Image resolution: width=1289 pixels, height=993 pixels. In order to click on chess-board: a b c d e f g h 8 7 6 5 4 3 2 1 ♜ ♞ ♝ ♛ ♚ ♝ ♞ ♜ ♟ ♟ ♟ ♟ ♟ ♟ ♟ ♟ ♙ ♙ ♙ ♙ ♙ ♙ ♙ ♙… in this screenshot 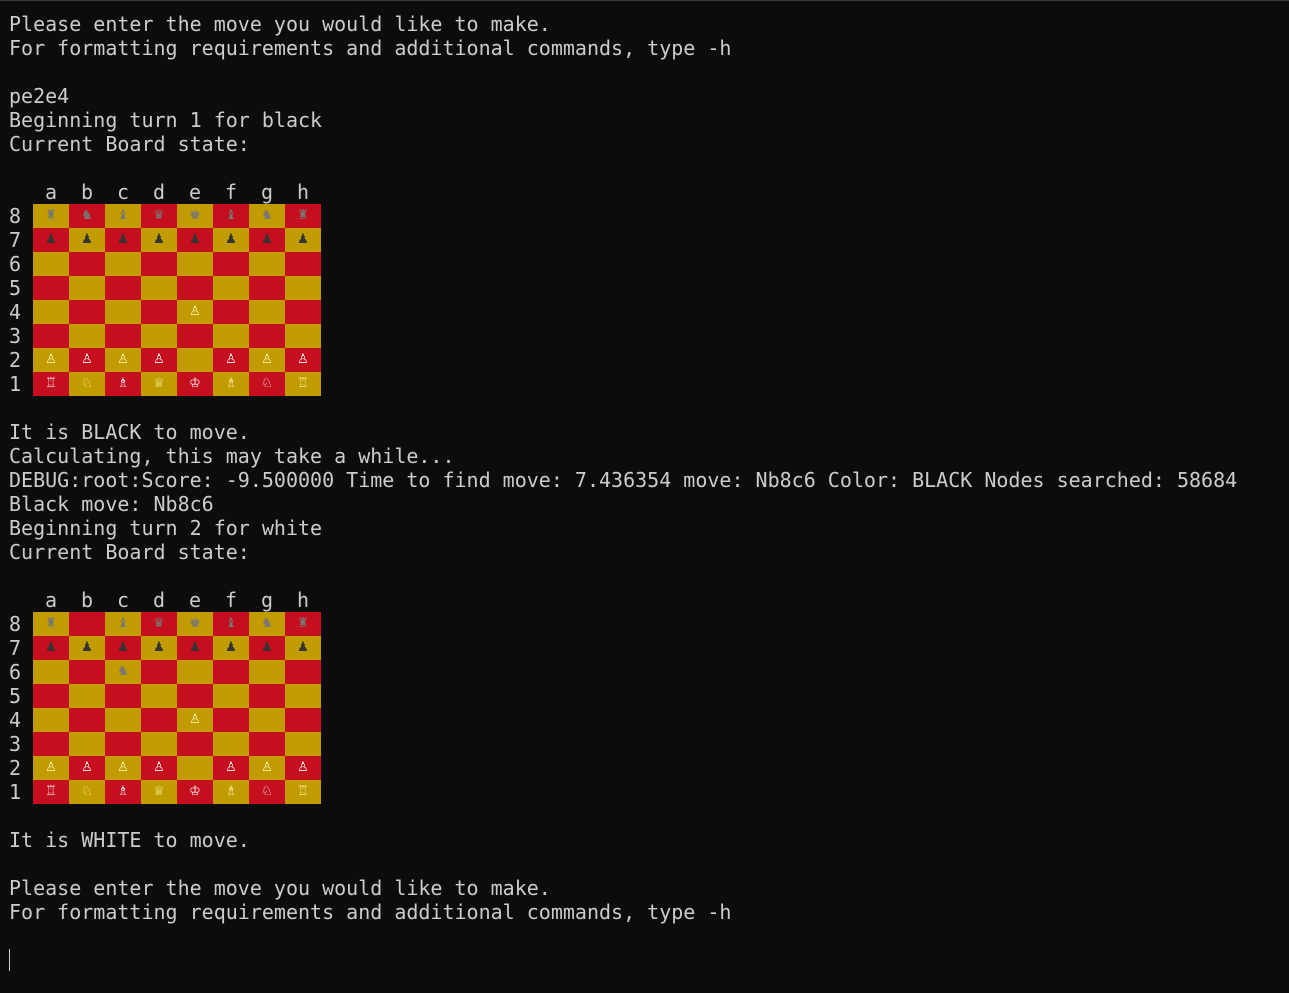, I will do `click(165, 288)`.